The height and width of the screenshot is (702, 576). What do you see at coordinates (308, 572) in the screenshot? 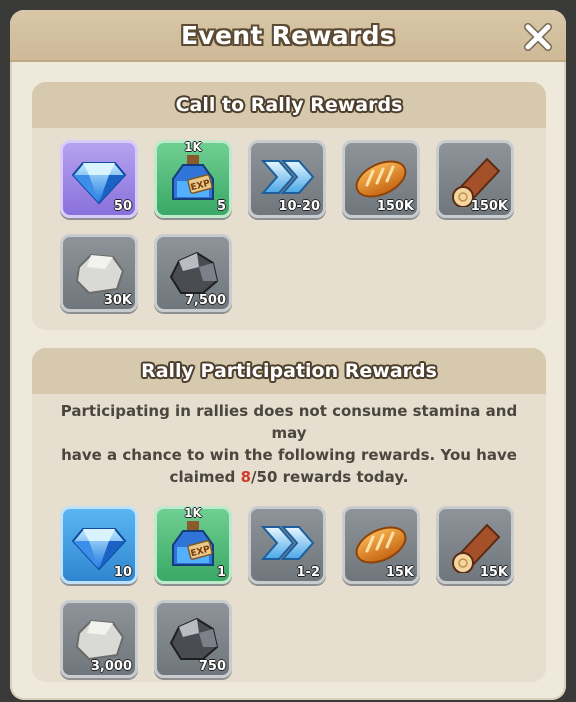
I see `reward-quantity: 1-2` at bounding box center [308, 572].